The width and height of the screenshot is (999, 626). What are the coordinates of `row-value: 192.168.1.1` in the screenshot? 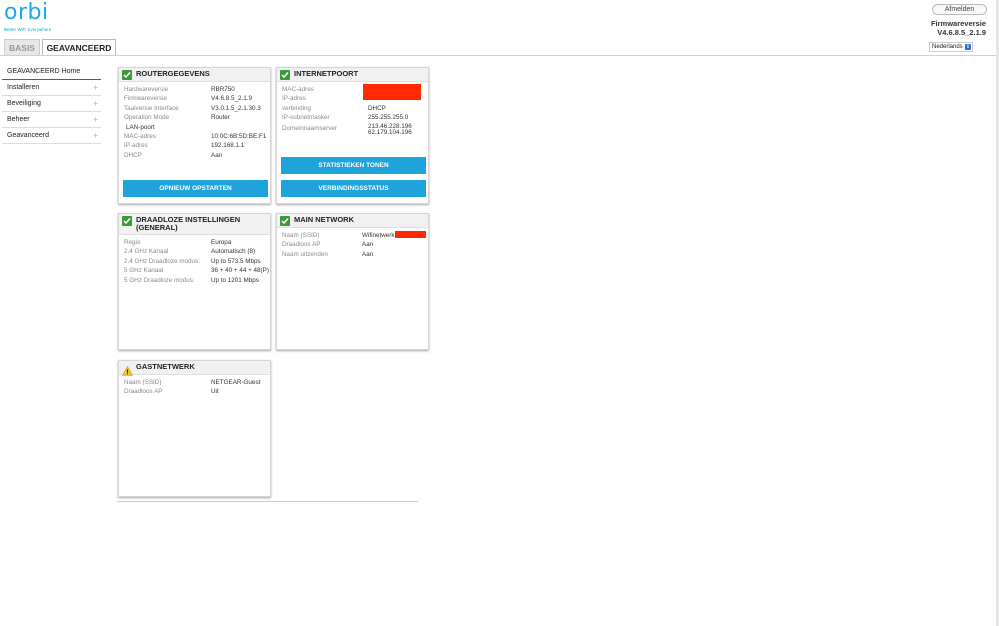 It's located at (228, 146).